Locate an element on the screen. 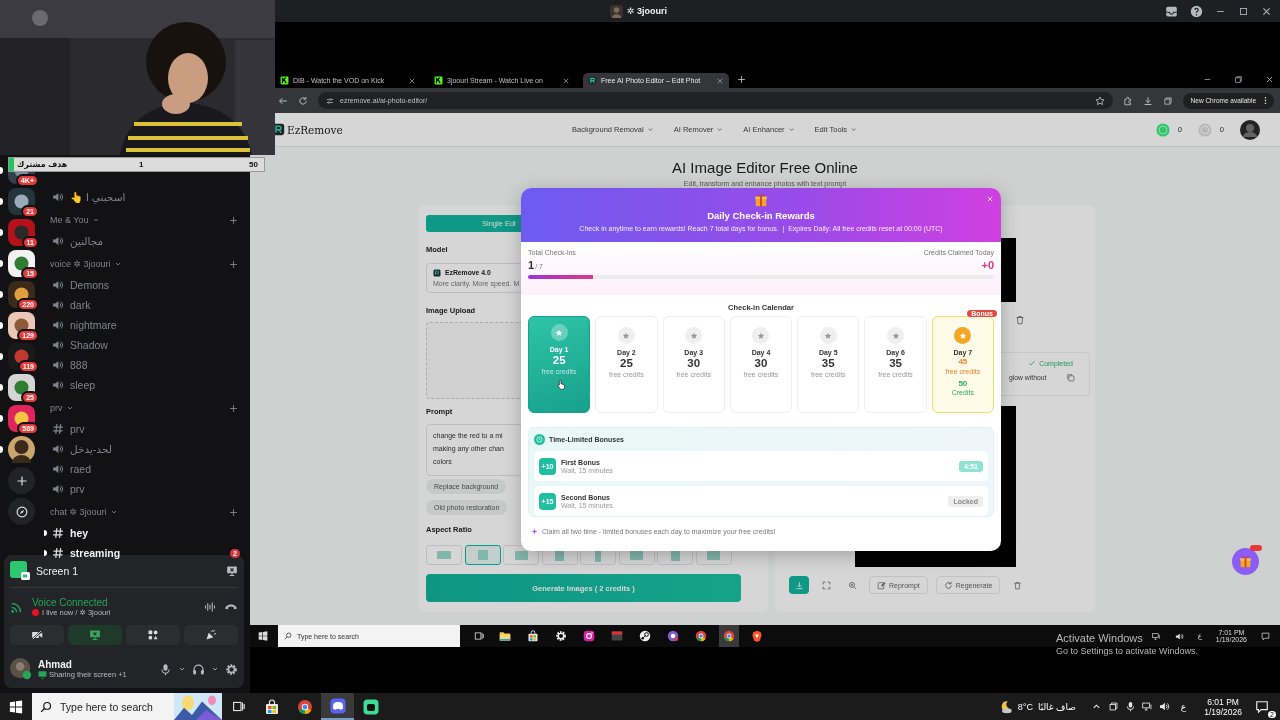 This screenshot has width=1280, height=720. category-toggle: voice ✲ 3joouri is located at coordinates (139, 264).